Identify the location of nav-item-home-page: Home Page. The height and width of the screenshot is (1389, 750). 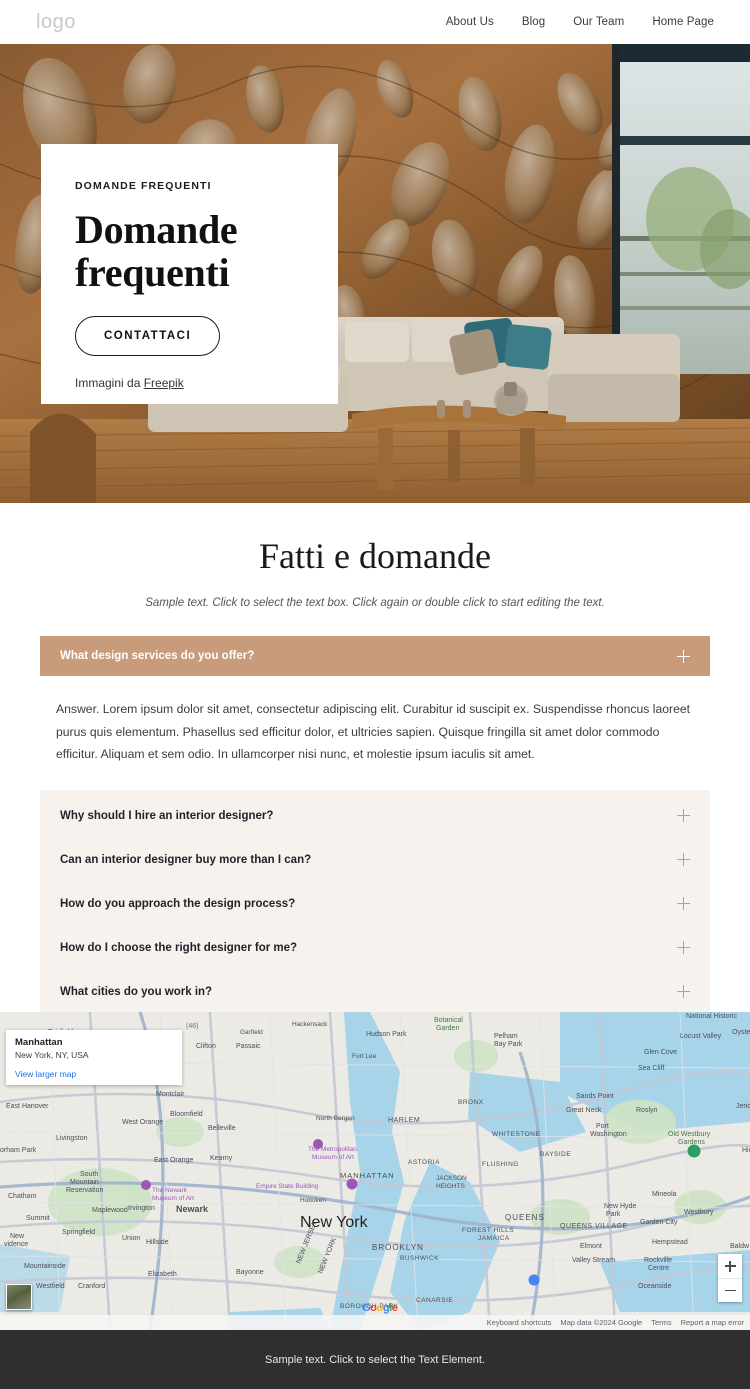
(683, 22).